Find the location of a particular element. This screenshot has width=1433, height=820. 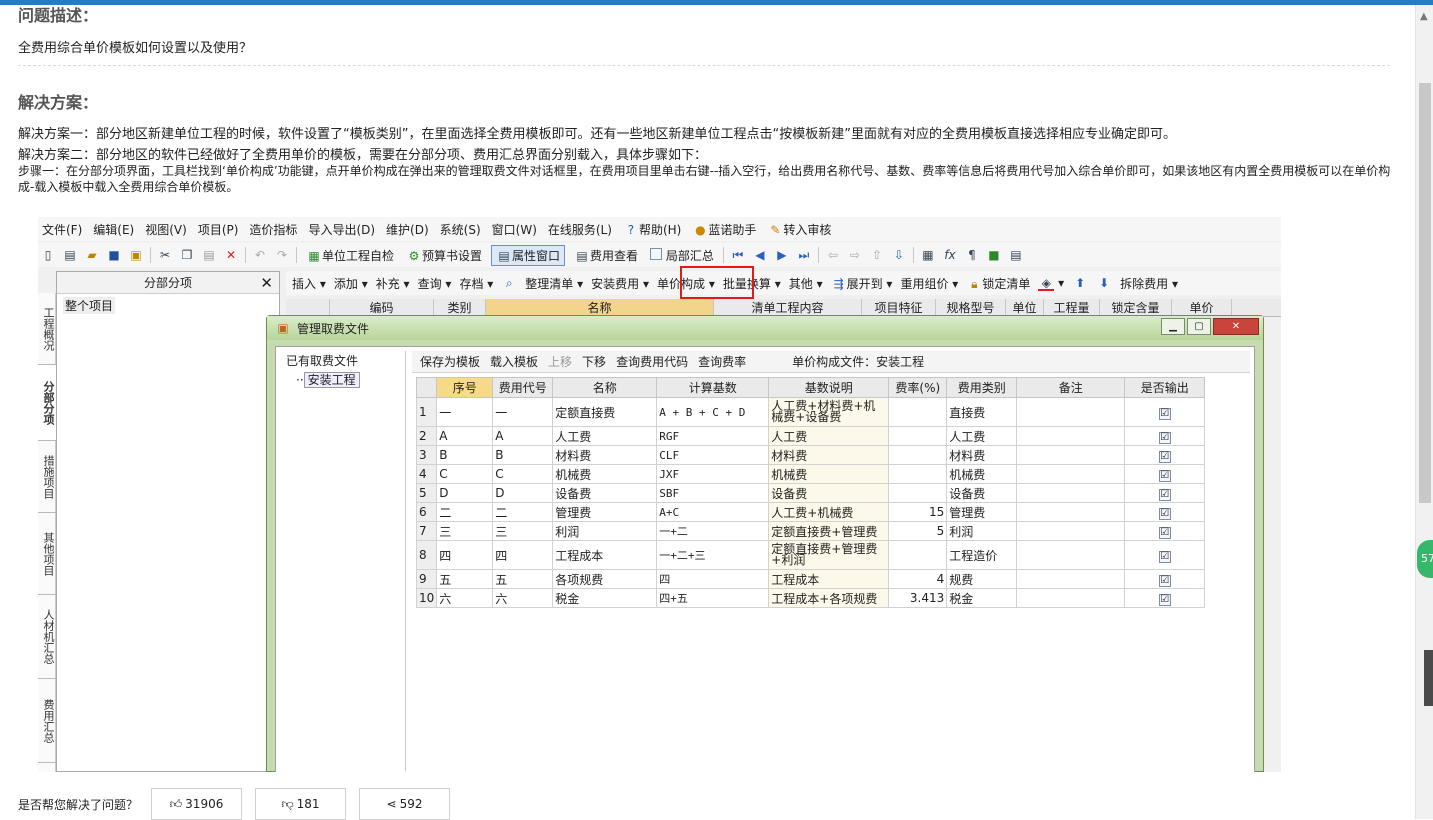

fee-name: 材料费 is located at coordinates (605, 455).